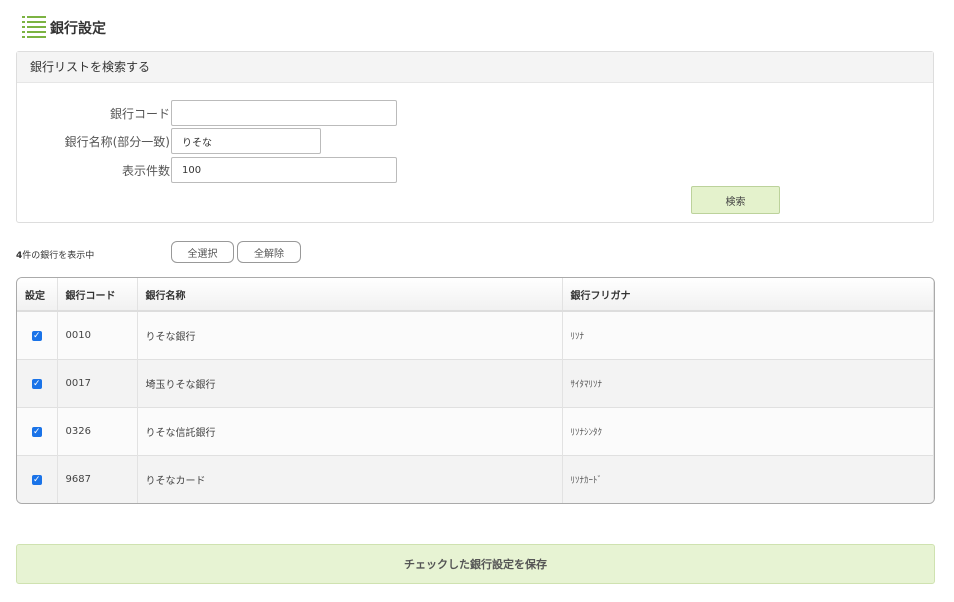 This screenshot has height=602, width=954. I want to click on bank-name-cell: 埼玉りそな銀行, so click(350, 382).